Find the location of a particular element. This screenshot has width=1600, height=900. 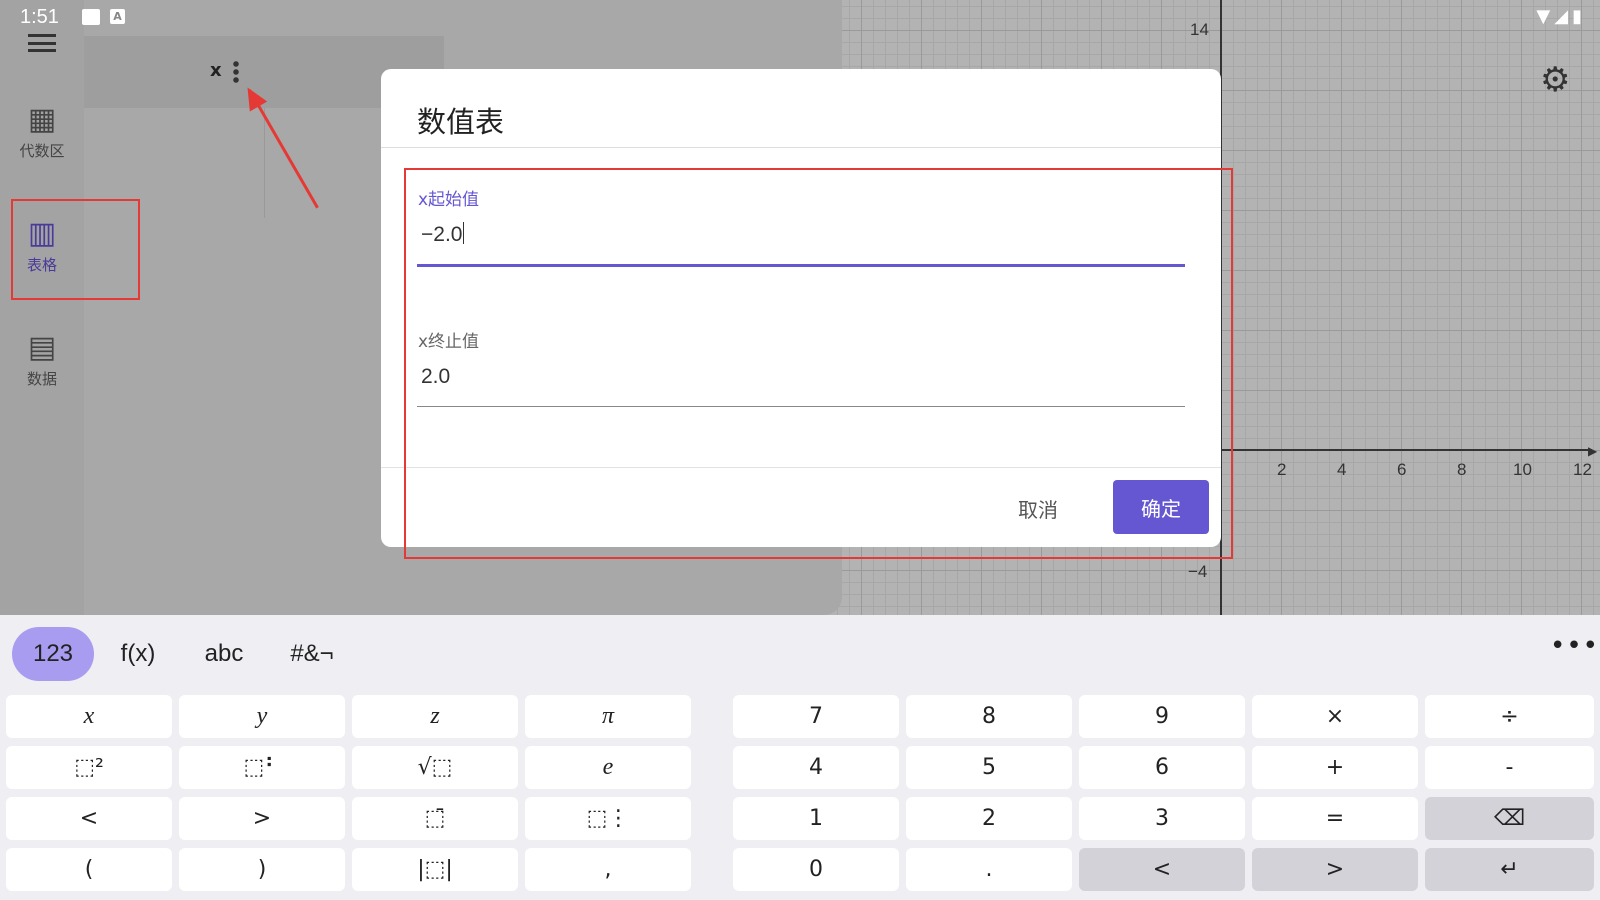

annotation-box-table is located at coordinates (75, 249).